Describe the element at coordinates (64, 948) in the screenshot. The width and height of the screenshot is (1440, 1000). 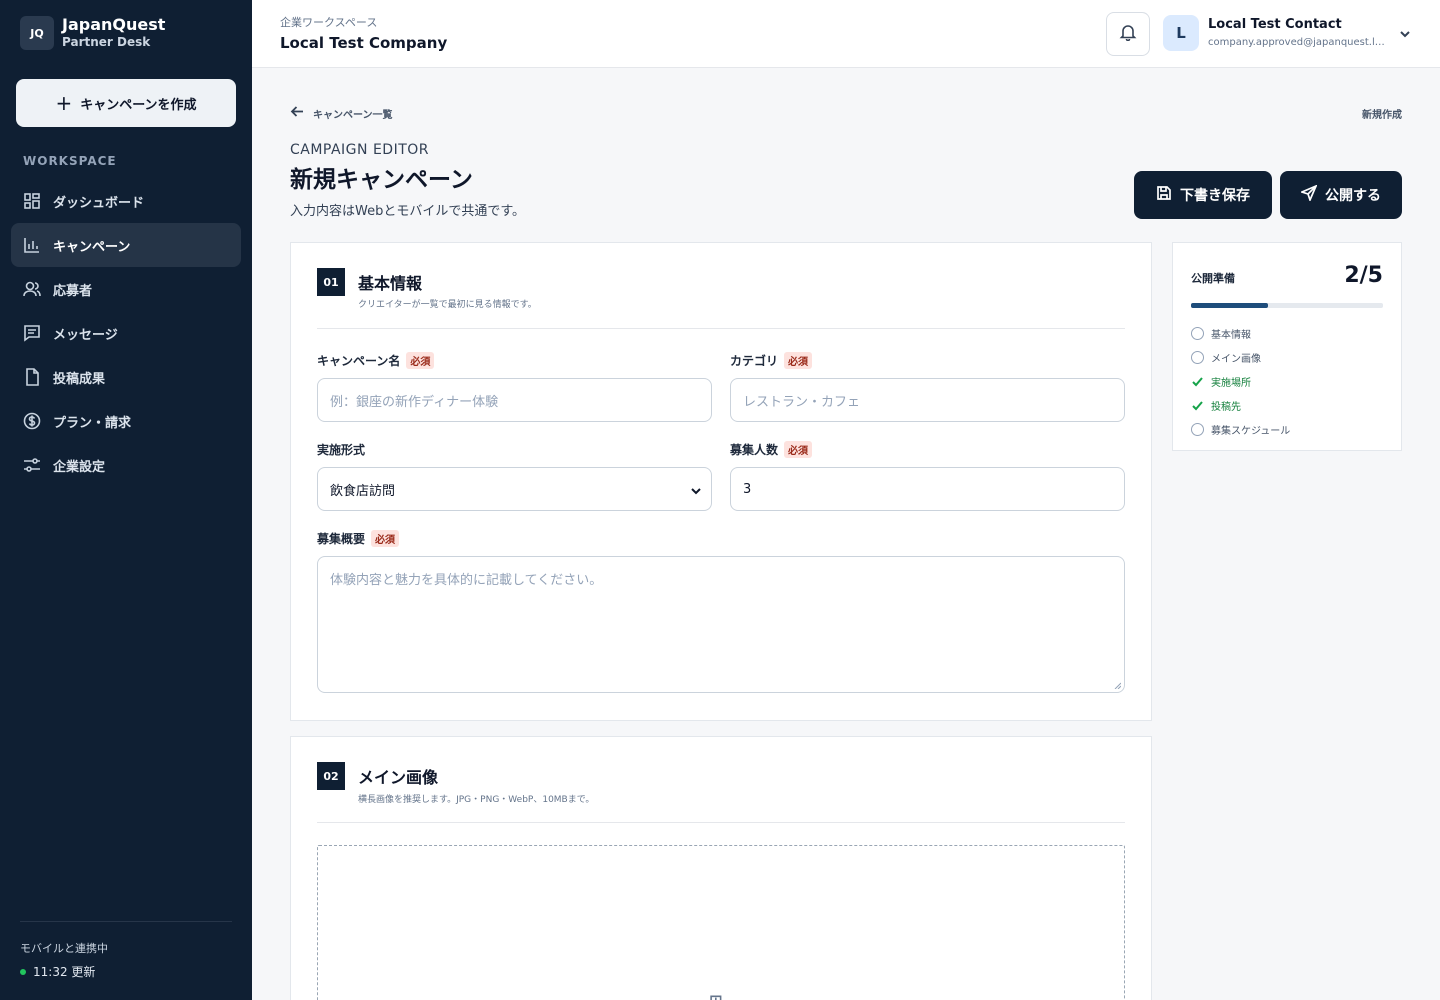
I see `sync-status-label: モバイルと連携中` at that location.